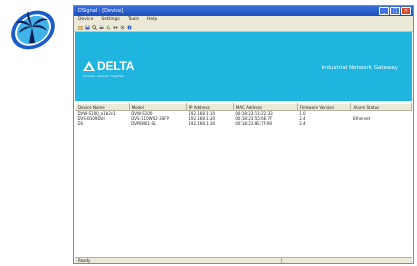 The image size is (417, 266). What do you see at coordinates (346, 260) in the screenshot?
I see `status-panel` at bounding box center [346, 260].